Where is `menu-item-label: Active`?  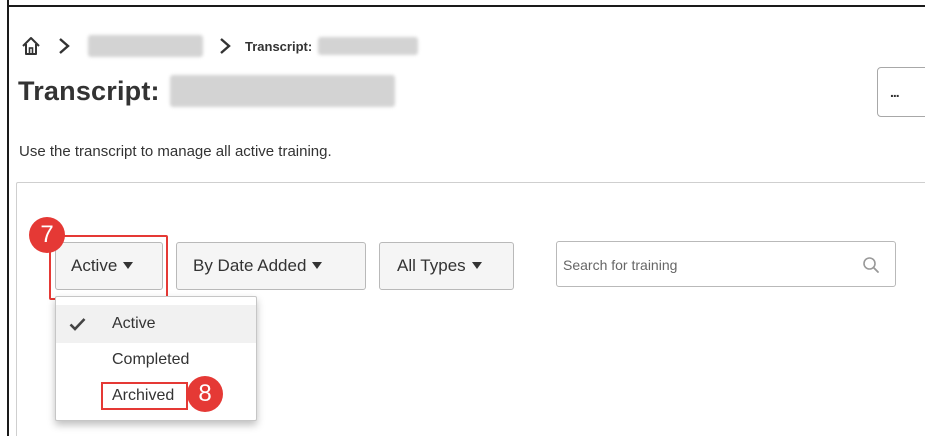
menu-item-label: Active is located at coordinates (134, 323).